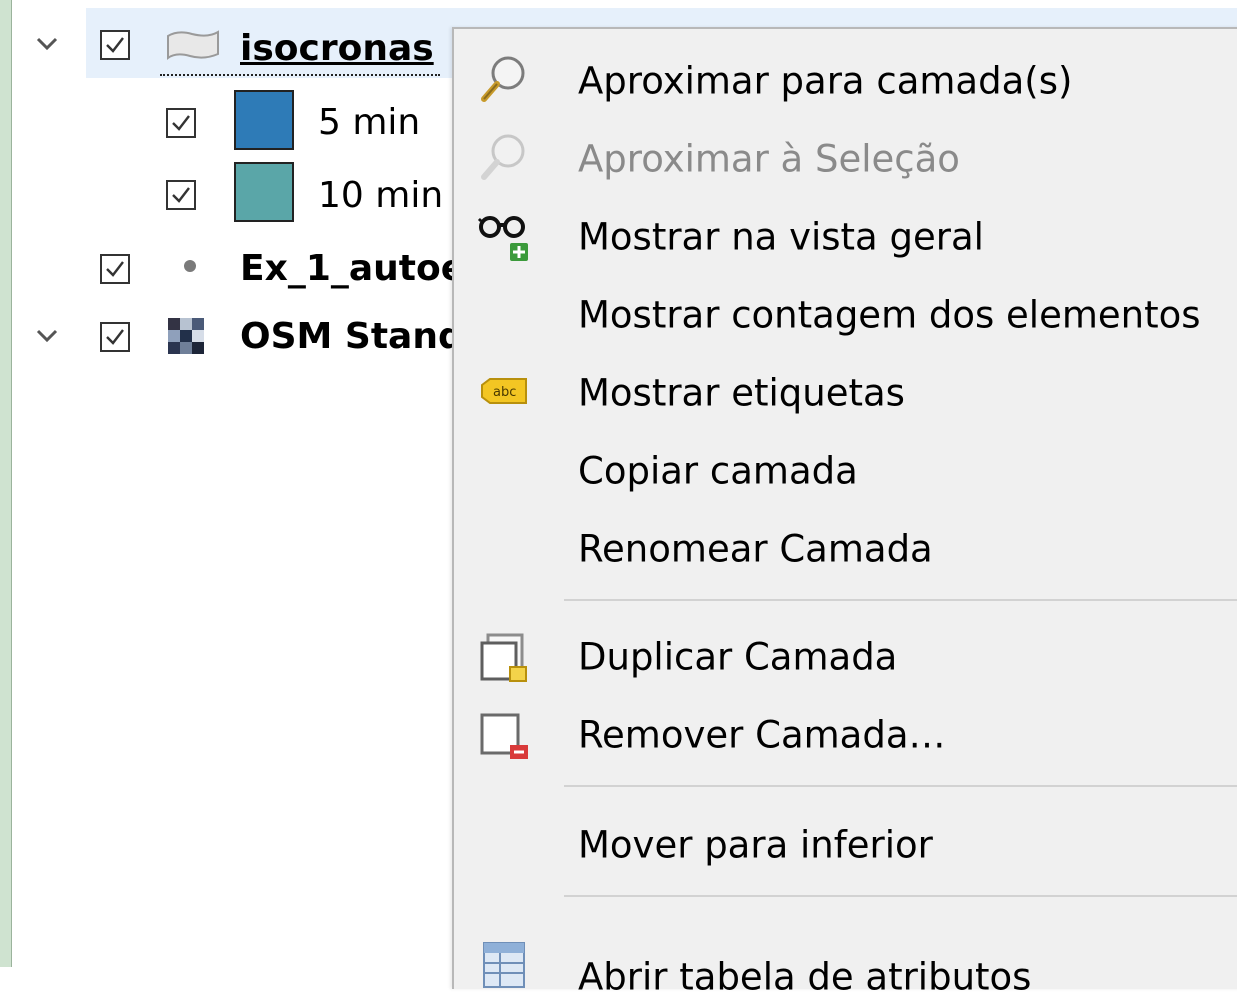 Image resolution: width=1237 pixels, height=999 pixels. Describe the element at coordinates (193, 45) in the screenshot. I see `polygon-layer-icon` at that location.